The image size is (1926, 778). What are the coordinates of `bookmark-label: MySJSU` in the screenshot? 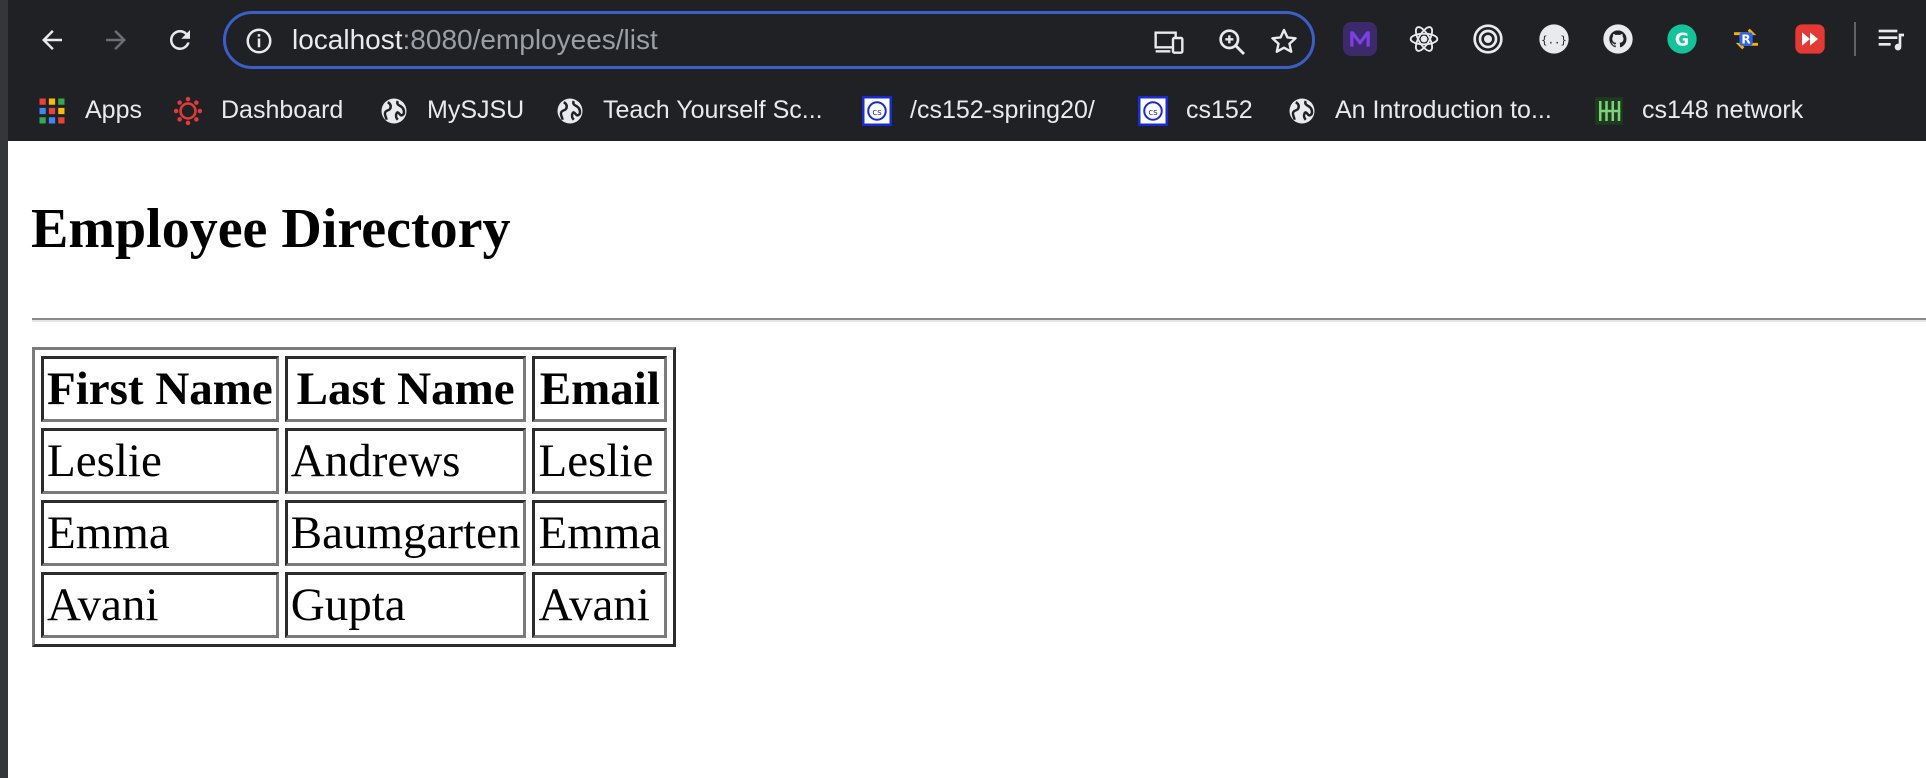 It's located at (476, 110).